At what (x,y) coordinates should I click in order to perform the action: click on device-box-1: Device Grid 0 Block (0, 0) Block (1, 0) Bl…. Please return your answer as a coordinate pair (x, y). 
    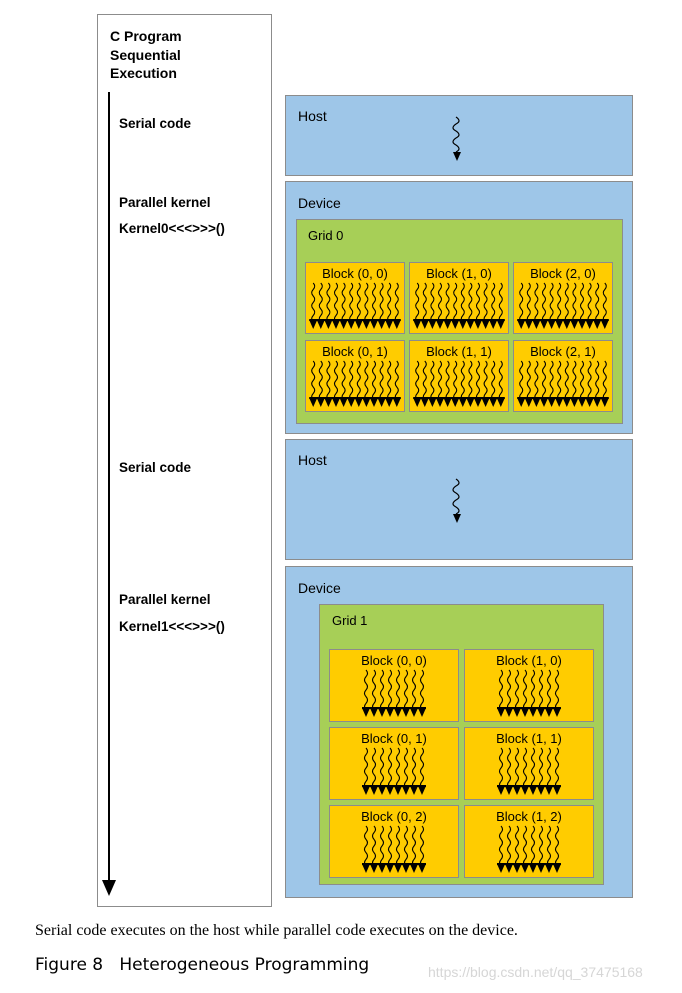
    Looking at the image, I should click on (459, 307).